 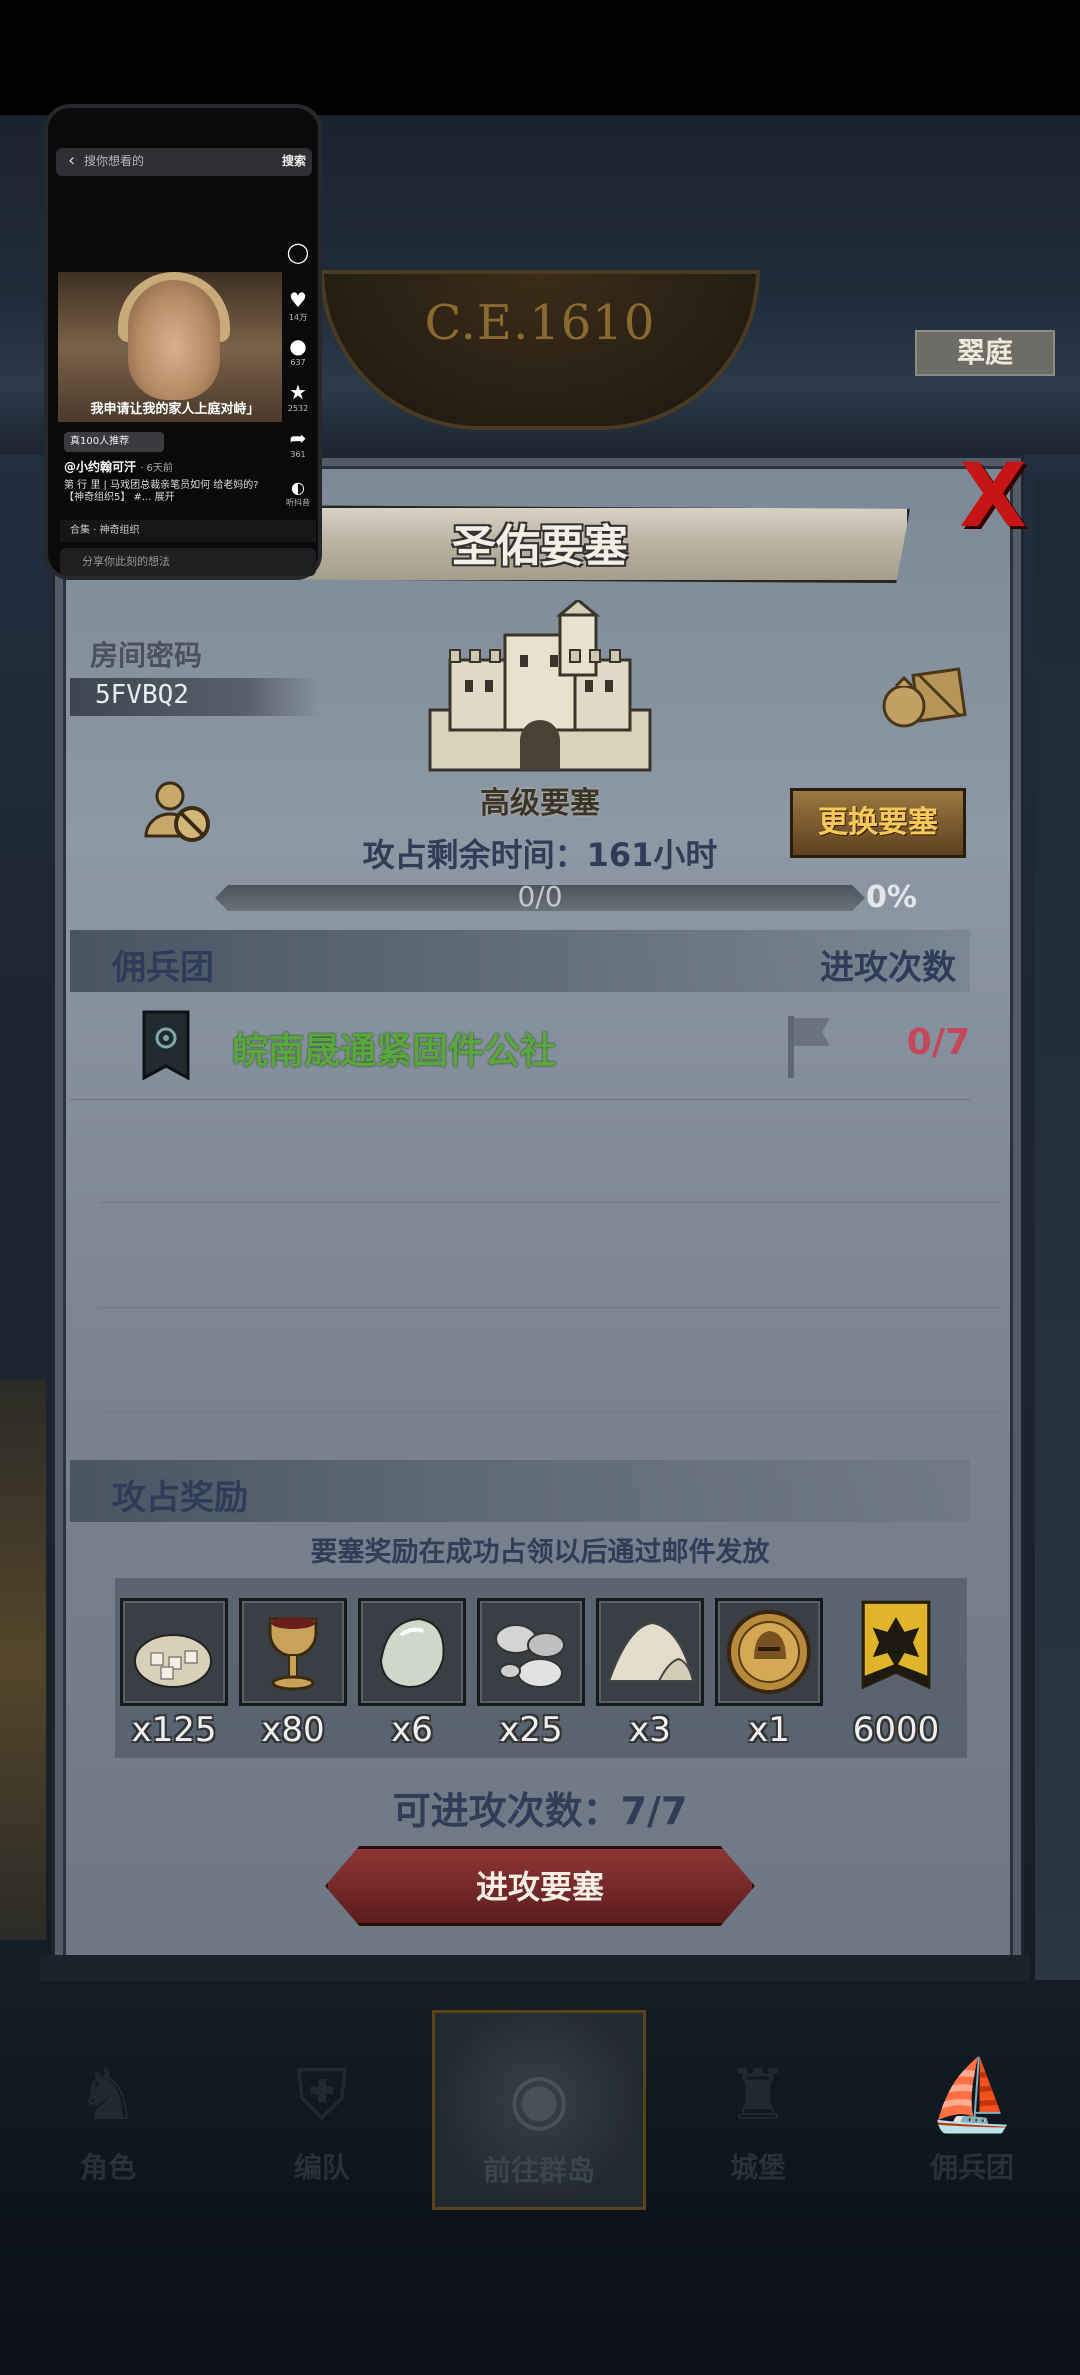 I want to click on video-caption: 我申请让我的家人上庭对峙」, so click(x=175, y=409).